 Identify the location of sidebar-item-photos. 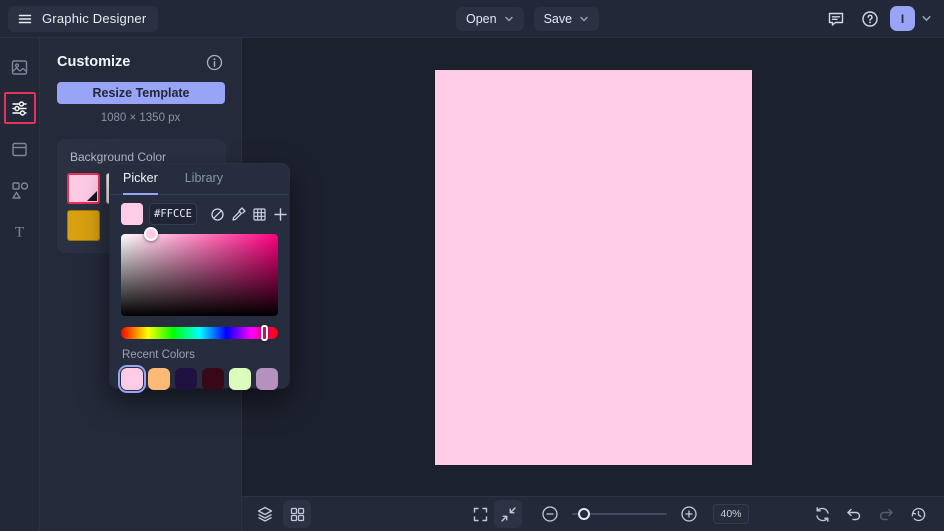
(20, 67).